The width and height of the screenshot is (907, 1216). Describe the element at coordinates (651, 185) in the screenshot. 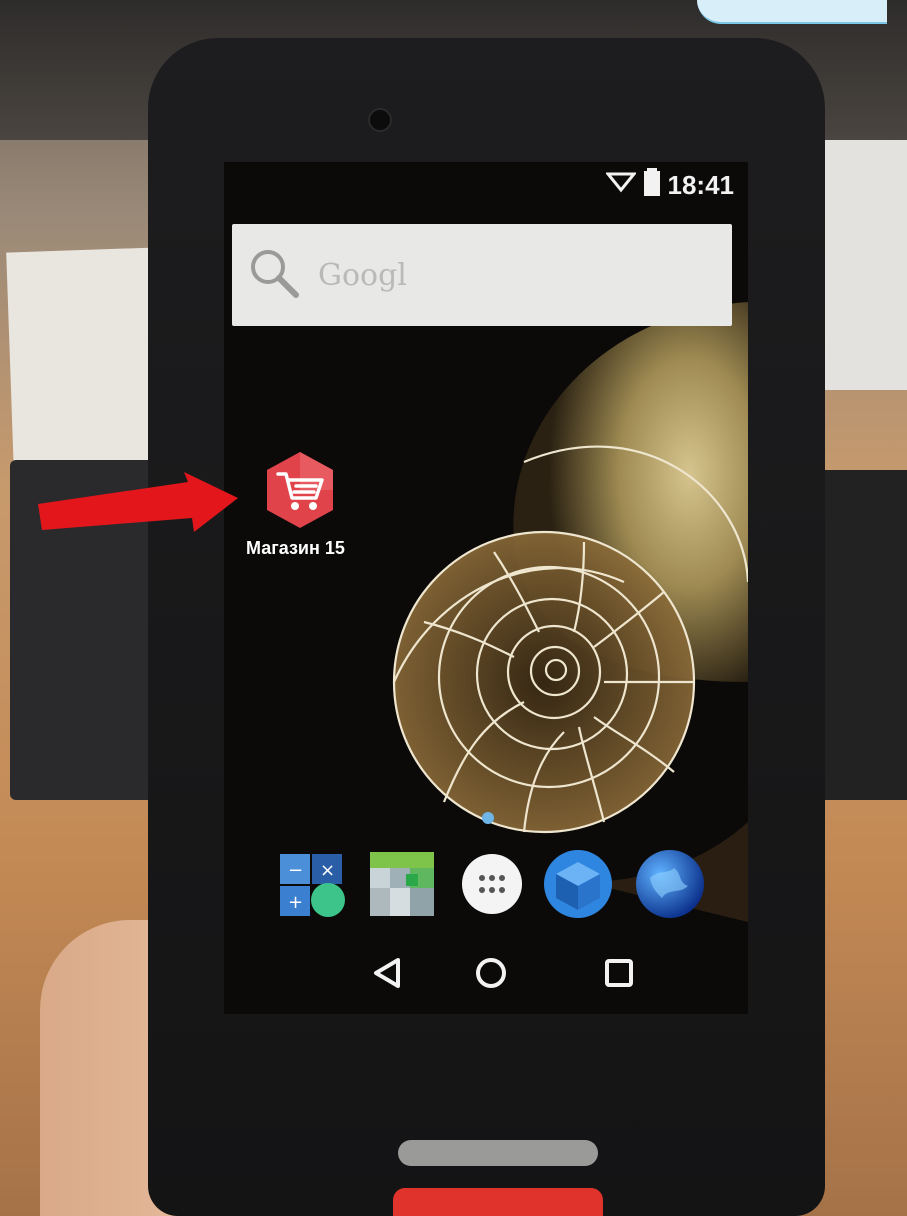

I see `battery-icon` at that location.